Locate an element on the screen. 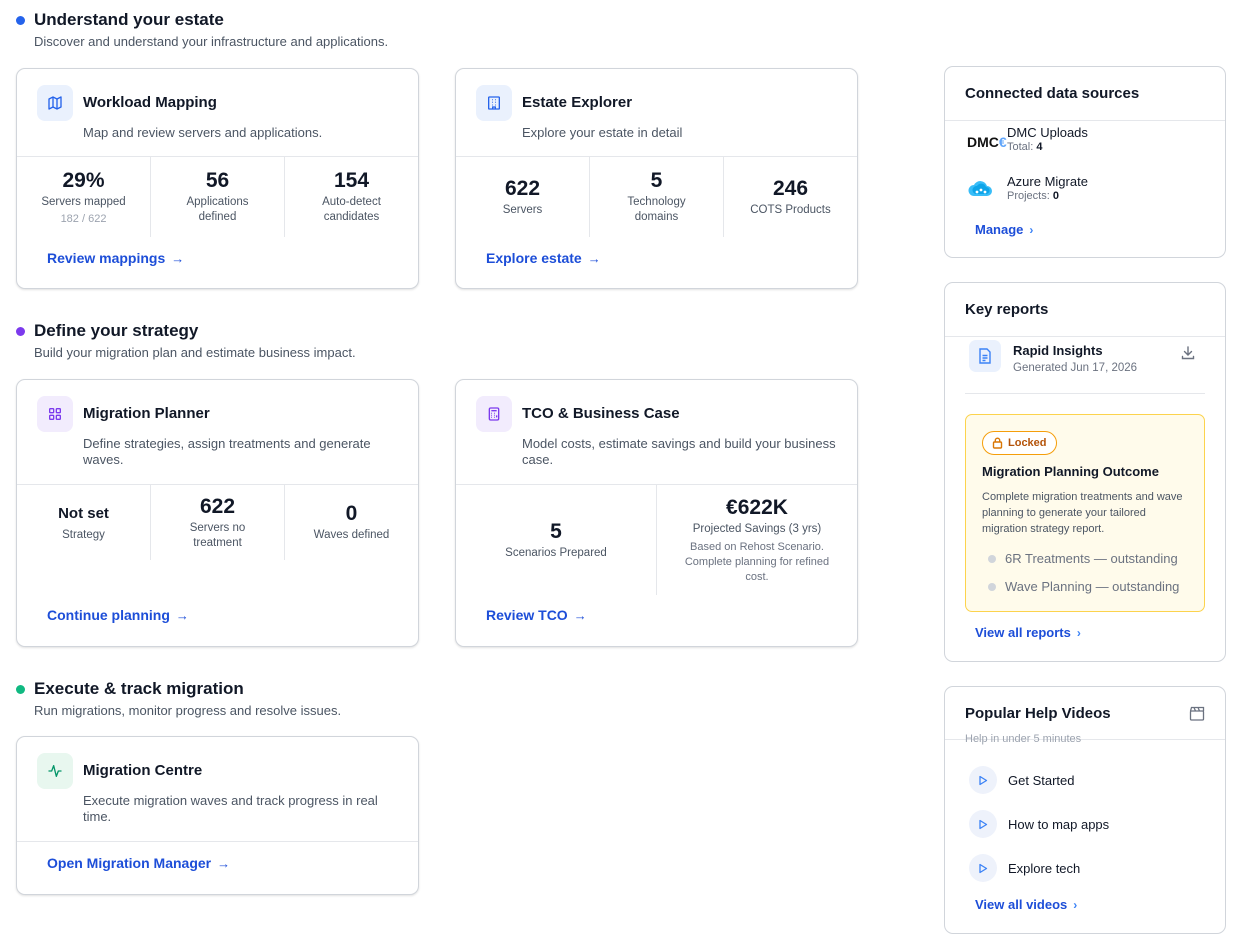  card-title: TCO & Business Case is located at coordinates (601, 413).